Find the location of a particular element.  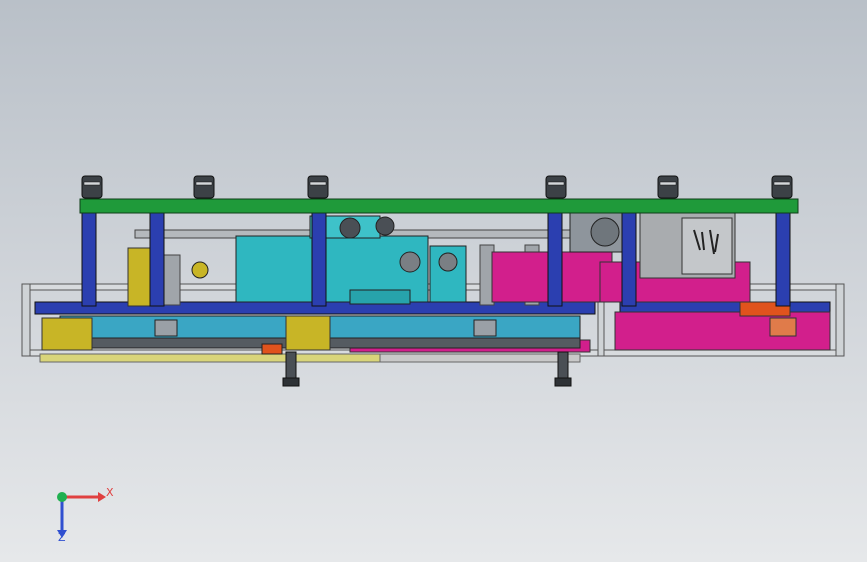

control-cabinet is located at coordinates (687, 245).